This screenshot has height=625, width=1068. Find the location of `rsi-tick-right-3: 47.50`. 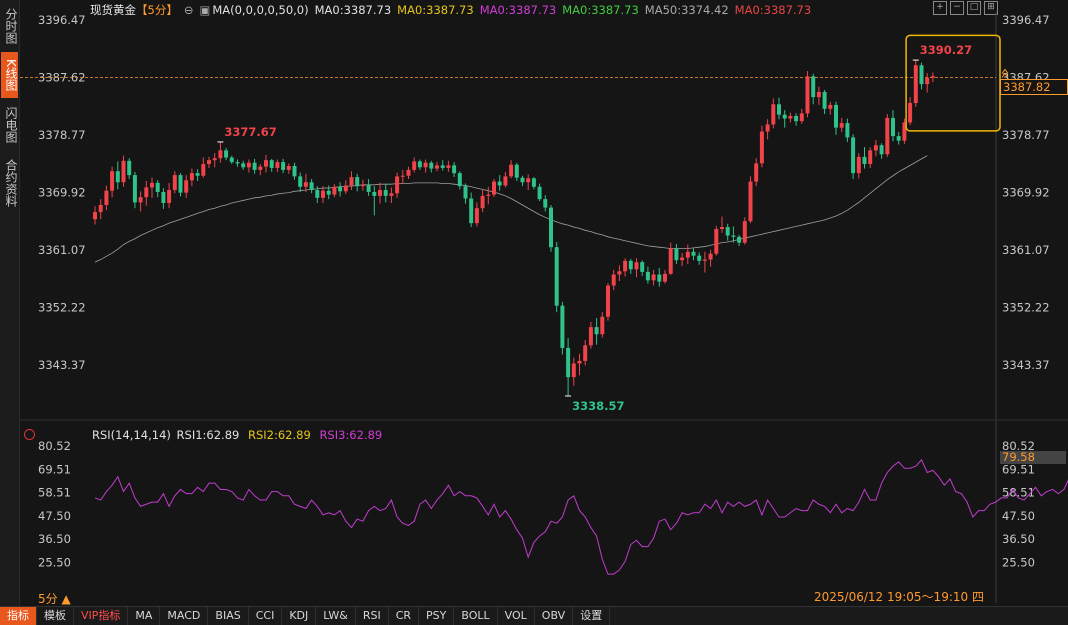

rsi-tick-right-3: 47.50 is located at coordinates (1018, 516).